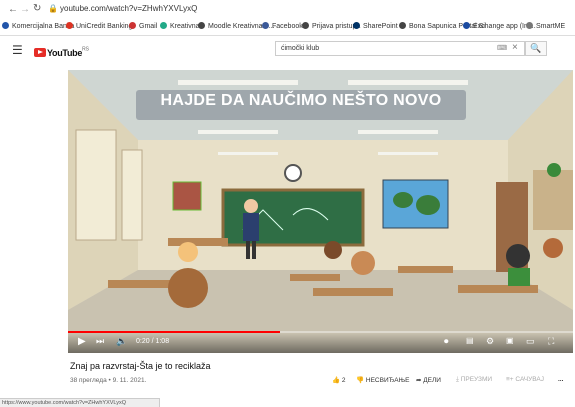 This screenshot has width=575, height=407. Describe the element at coordinates (515, 47) in the screenshot. I see `clear-search-icon: ×` at that location.